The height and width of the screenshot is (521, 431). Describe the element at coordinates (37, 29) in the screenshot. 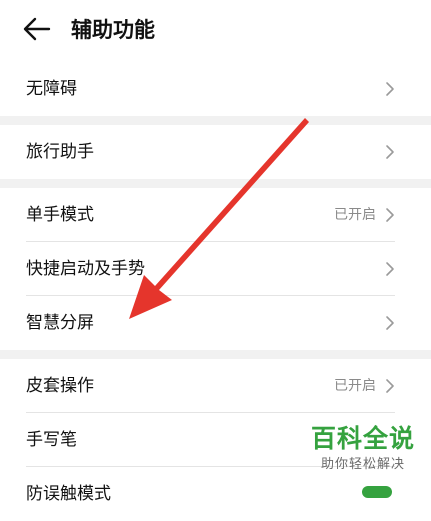

I see `arrow-left-icon` at that location.